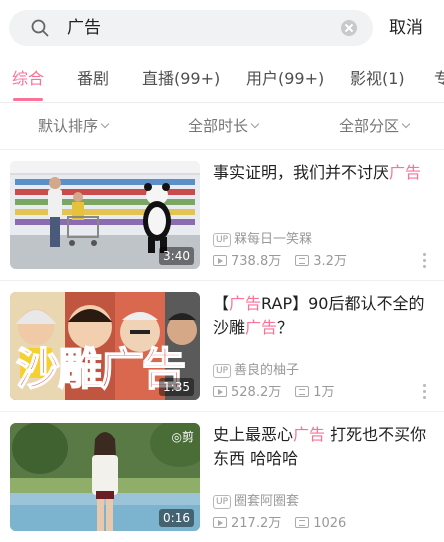 This screenshot has width=444, height=542. What do you see at coordinates (218, 126) in the screenshot?
I see `duration-filter-label: 全部时长` at bounding box center [218, 126].